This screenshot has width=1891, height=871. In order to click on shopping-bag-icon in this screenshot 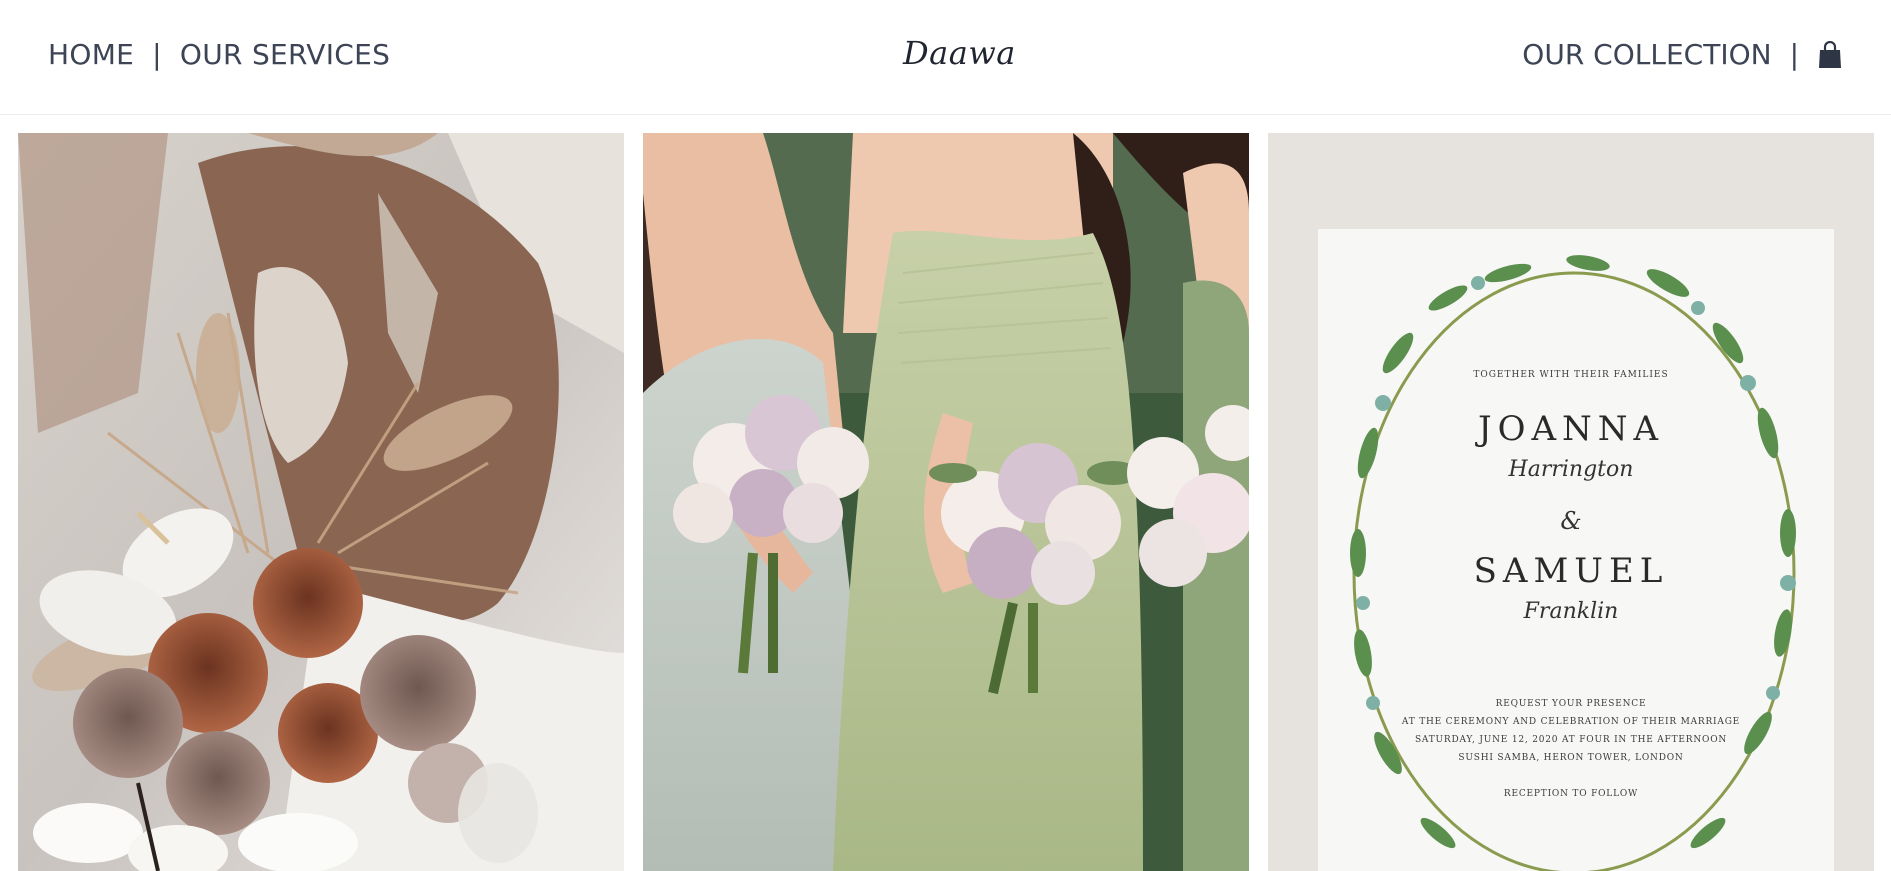, I will do `click(1830, 54)`.